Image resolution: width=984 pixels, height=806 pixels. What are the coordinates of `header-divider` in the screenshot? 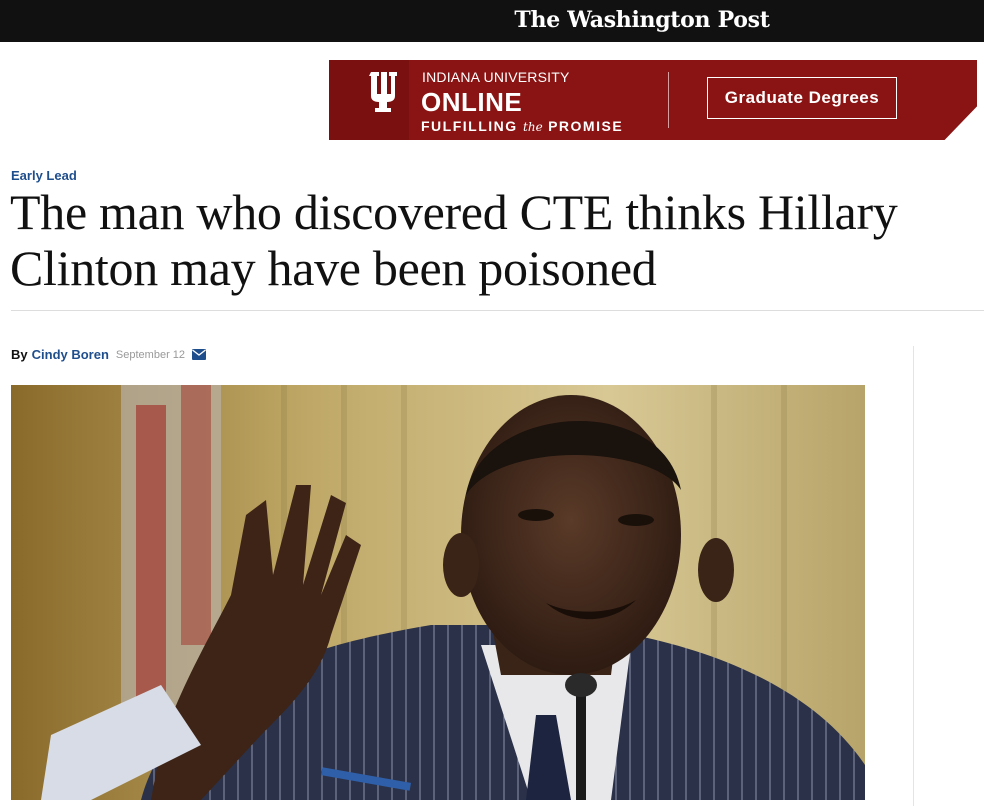 It's located at (497, 310).